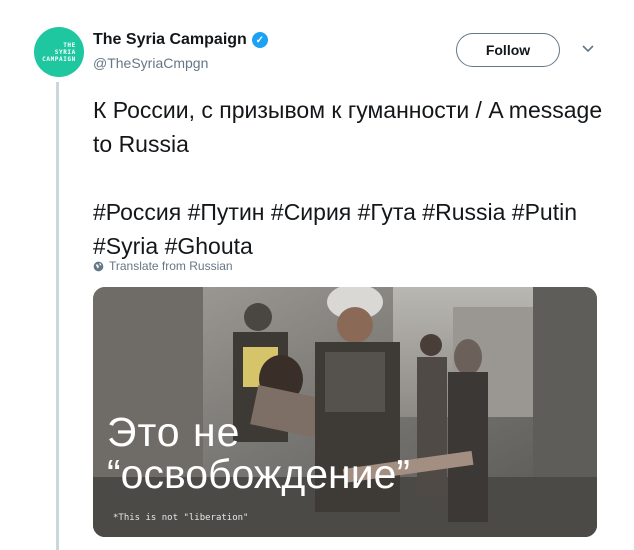 The image size is (634, 550). What do you see at coordinates (57, 316) in the screenshot?
I see `thread-line` at bounding box center [57, 316].